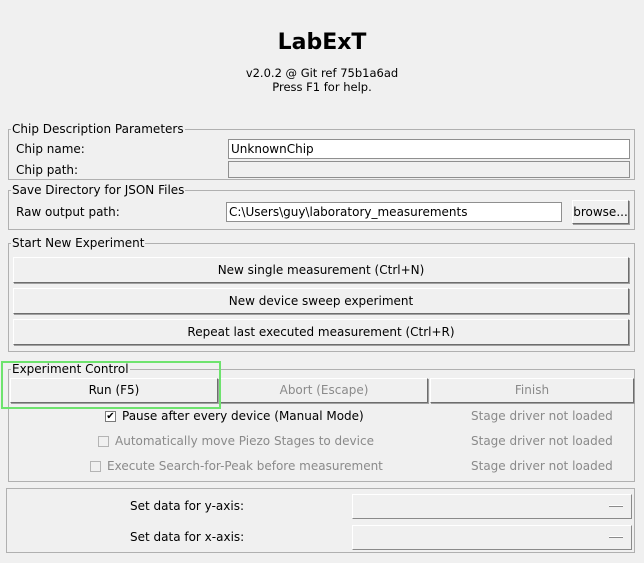  What do you see at coordinates (492, 537) in the screenshot?
I see `x-axis-dropdown` at bounding box center [492, 537].